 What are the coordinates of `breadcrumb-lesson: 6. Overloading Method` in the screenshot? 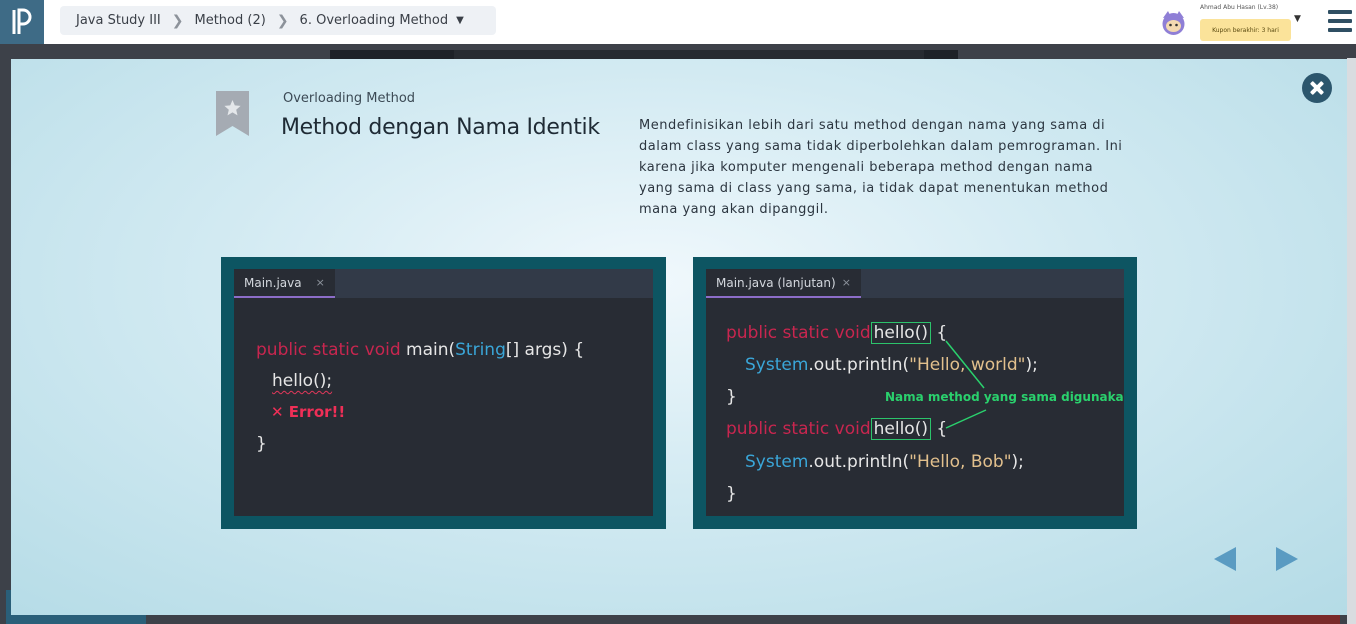 It's located at (374, 20).